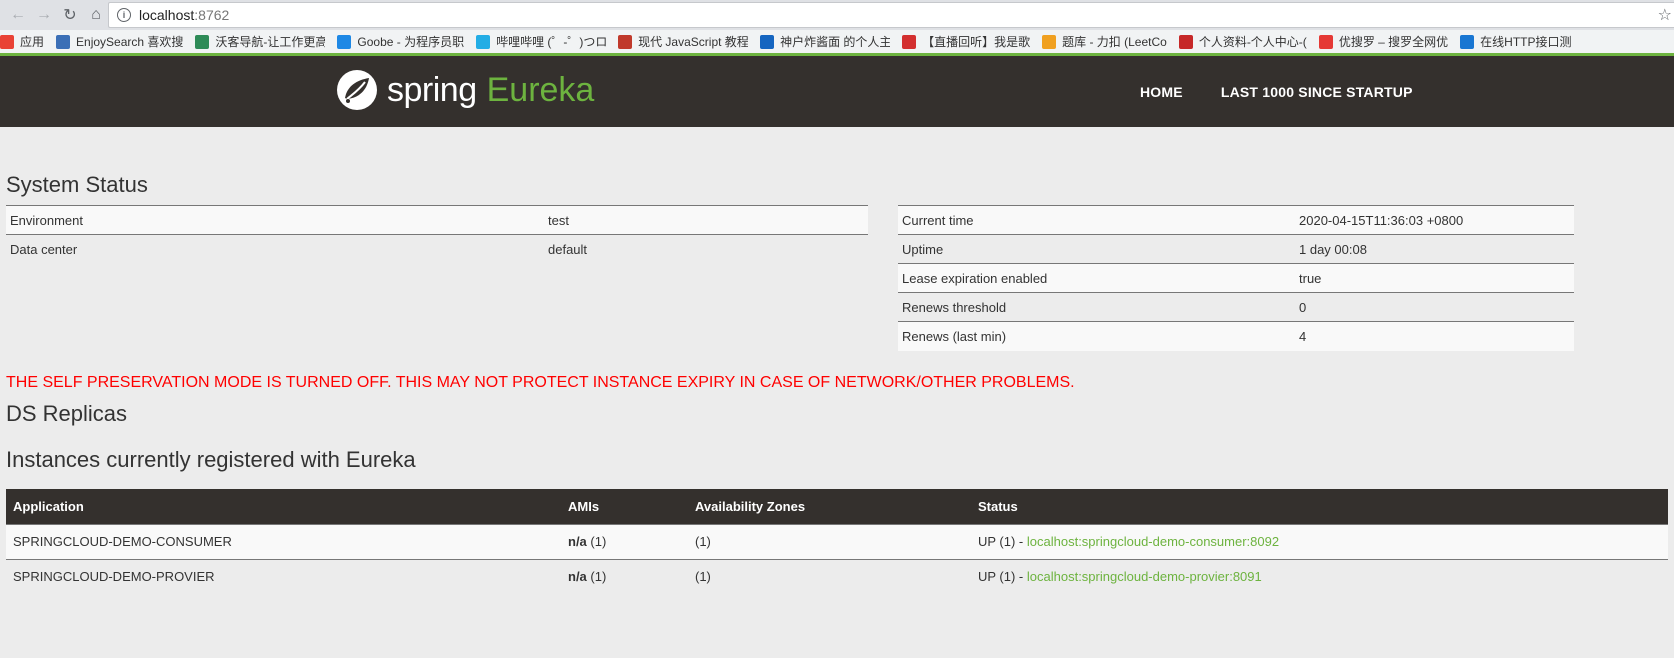 This screenshot has height=658, width=1674. I want to click on bookmark-item: 题库 - 力扣 (LeetCo, so click(1104, 41).